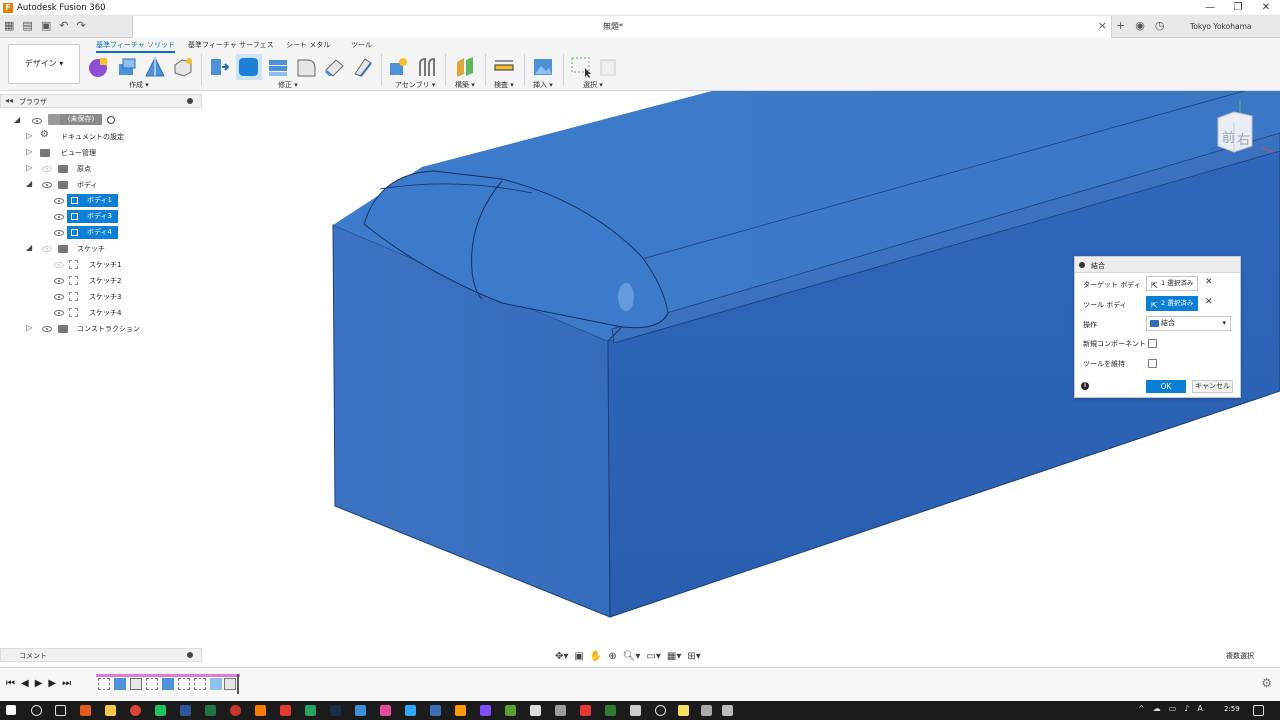 The height and width of the screenshot is (720, 1280). I want to click on tree-item-sketch4: スケッチ4, so click(105, 313).